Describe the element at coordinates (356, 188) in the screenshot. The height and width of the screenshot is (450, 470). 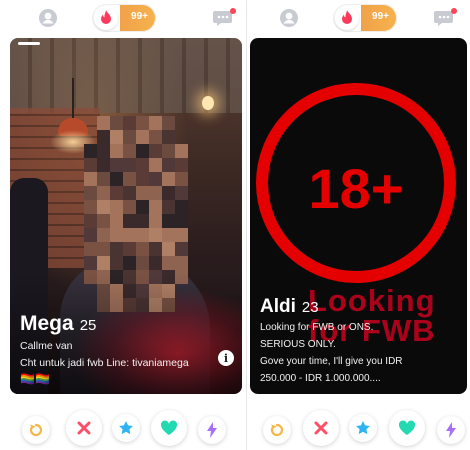
I see `adult-badge: 18+` at that location.